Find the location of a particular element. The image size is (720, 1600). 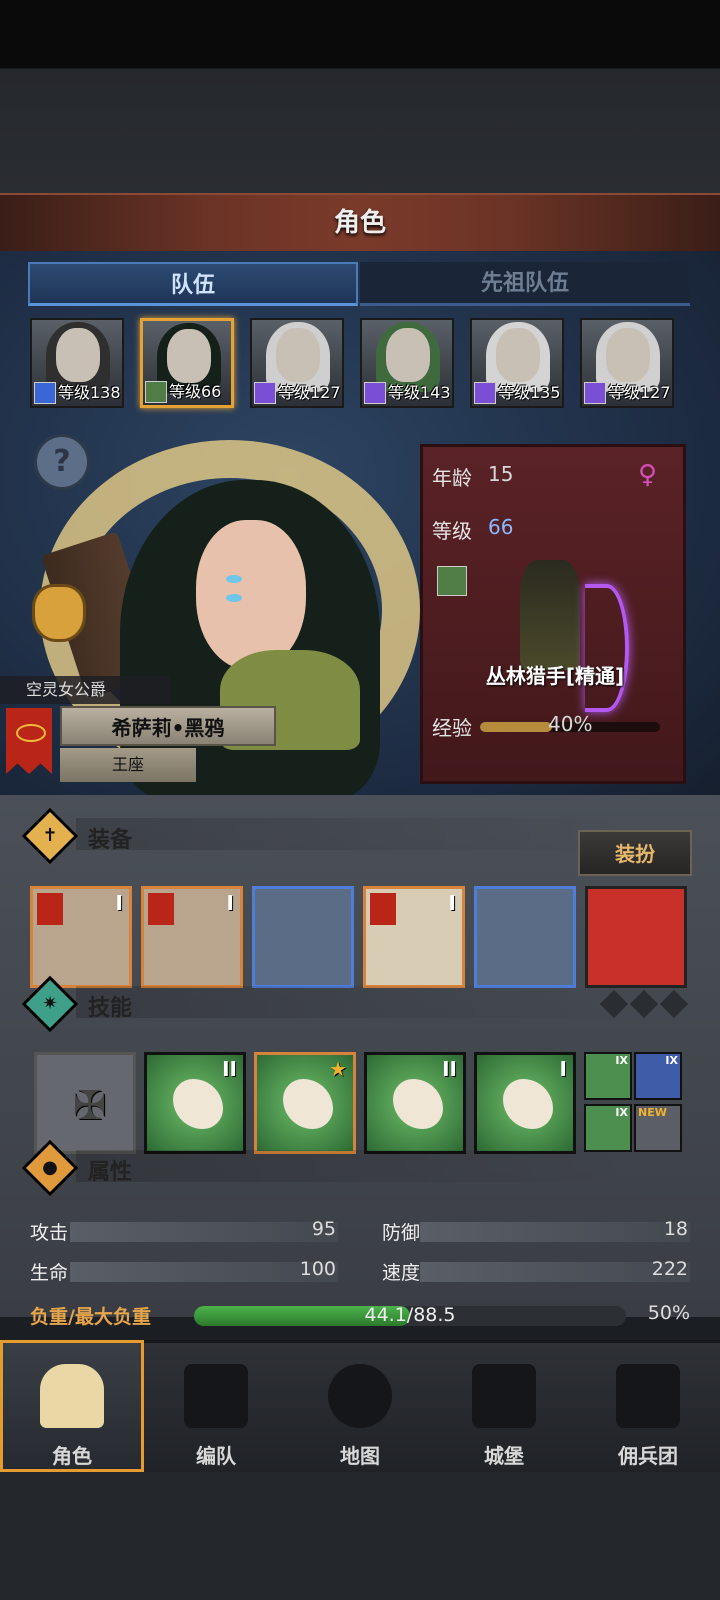

nav-label: 角色 is located at coordinates (72, 1456).